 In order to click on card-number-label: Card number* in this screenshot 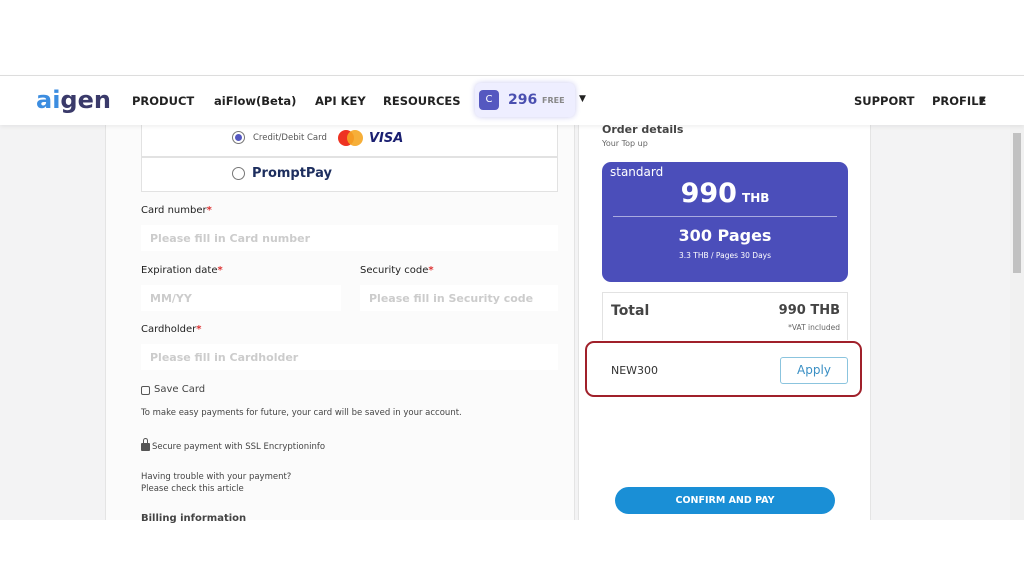, I will do `click(176, 210)`.